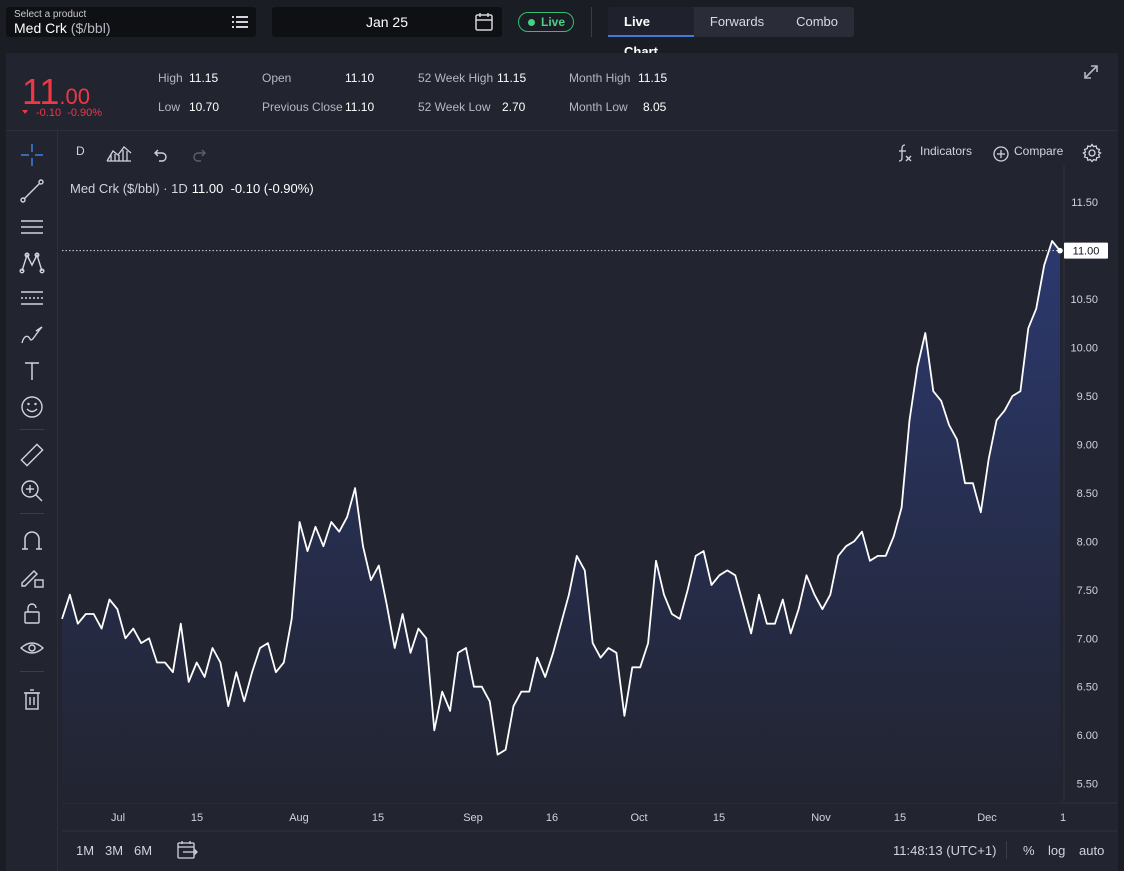 This screenshot has height=871, width=1124. What do you see at coordinates (587, 850) in the screenshot?
I see `bottom-bar: 1M 3M 6M 11:48:13 (UTC+1) % log auto` at bounding box center [587, 850].